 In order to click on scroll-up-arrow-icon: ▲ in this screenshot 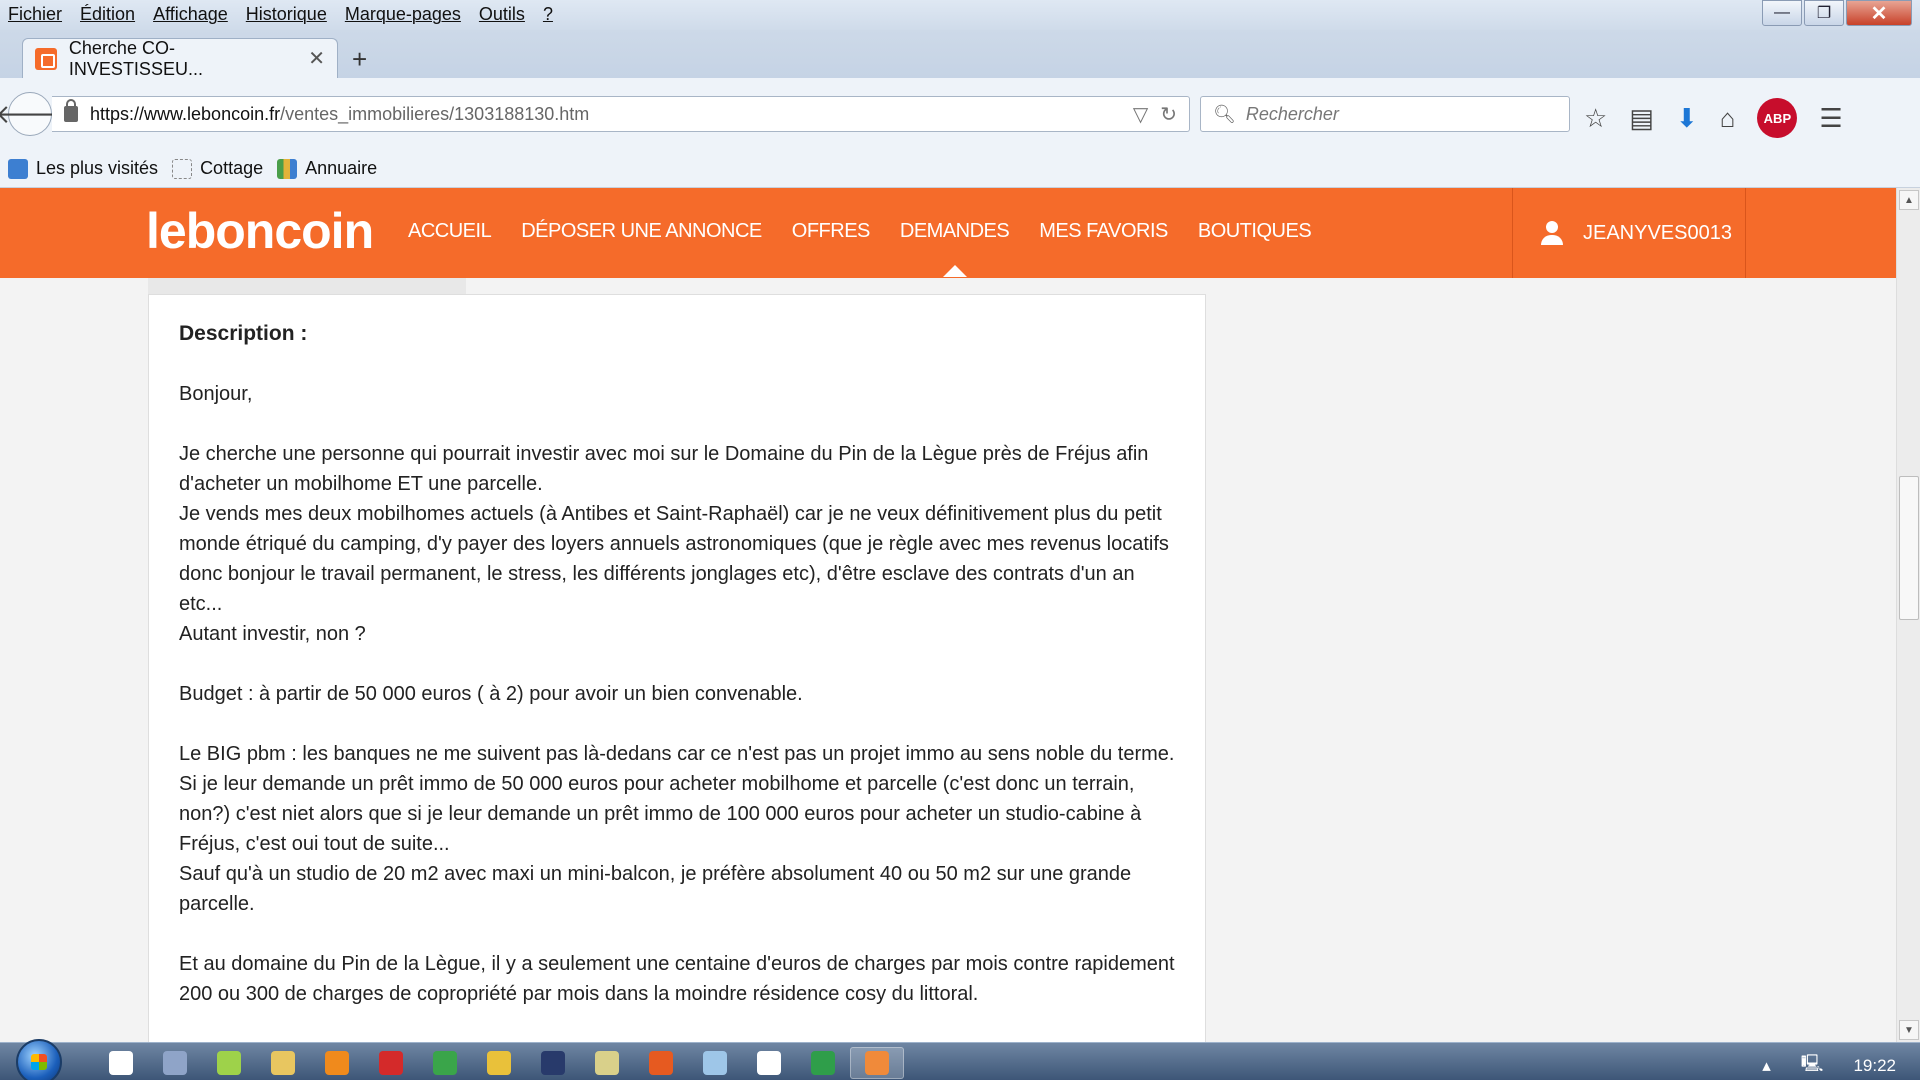, I will do `click(1909, 200)`.